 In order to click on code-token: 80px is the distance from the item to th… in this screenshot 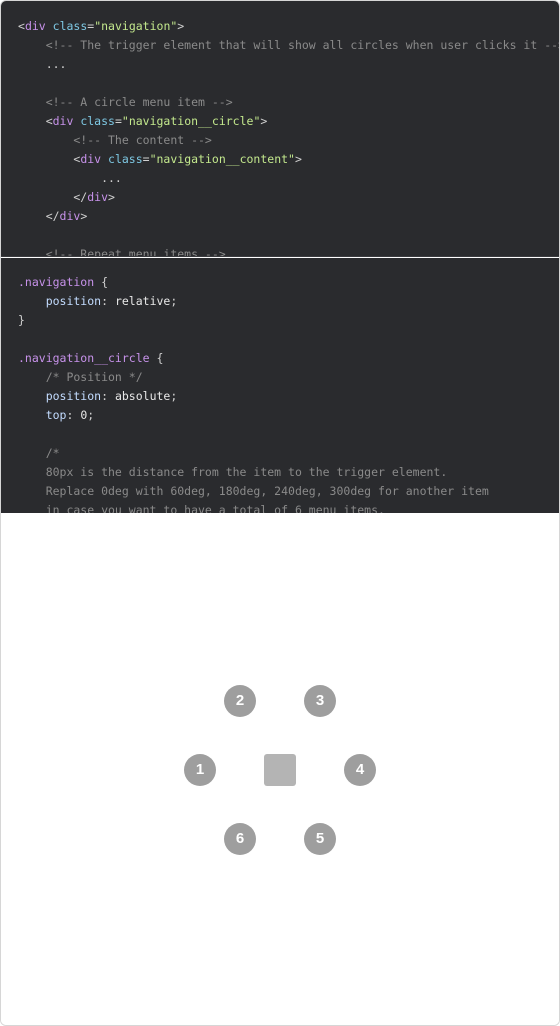, I will do `click(233, 472)`.